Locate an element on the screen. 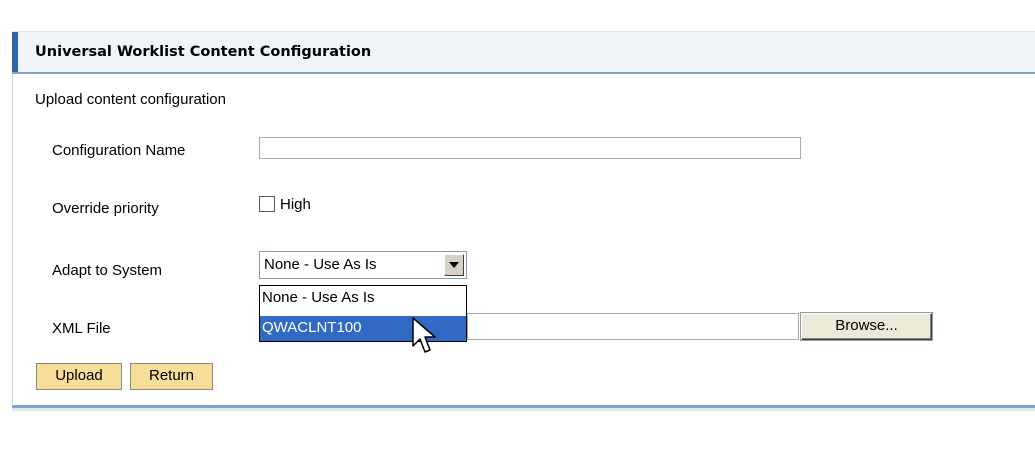 This screenshot has height=469, width=1035. arrow-cursor-icon is located at coordinates (424, 335).